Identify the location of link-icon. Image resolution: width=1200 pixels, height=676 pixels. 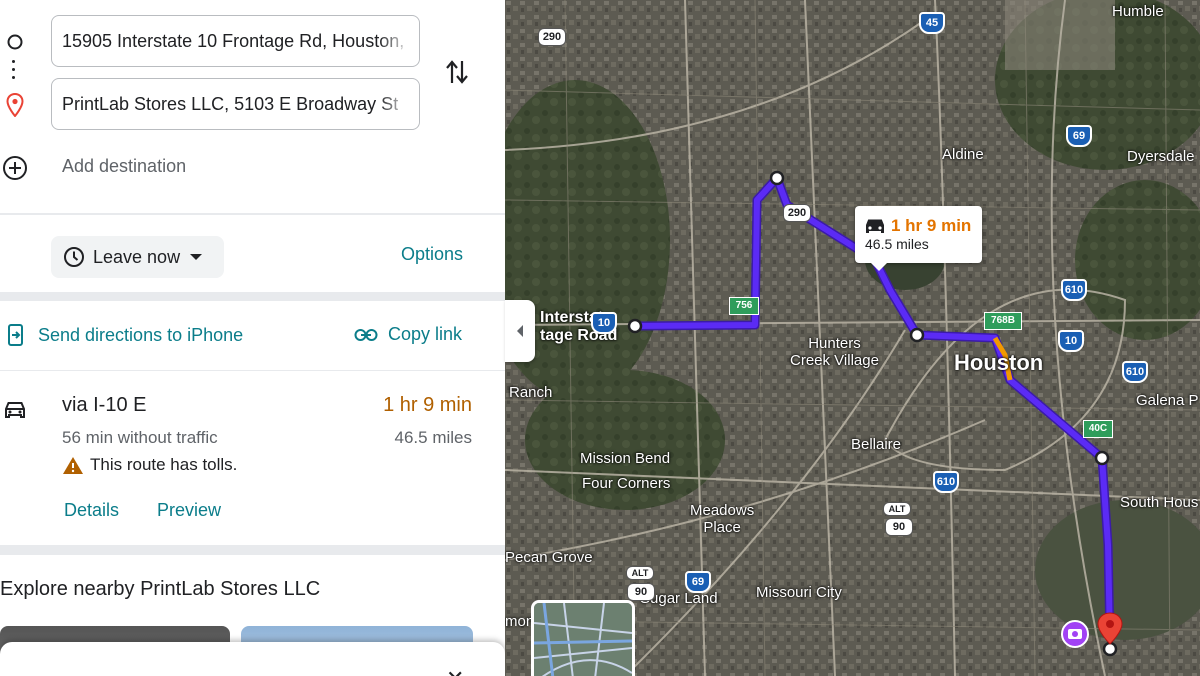
(366, 334).